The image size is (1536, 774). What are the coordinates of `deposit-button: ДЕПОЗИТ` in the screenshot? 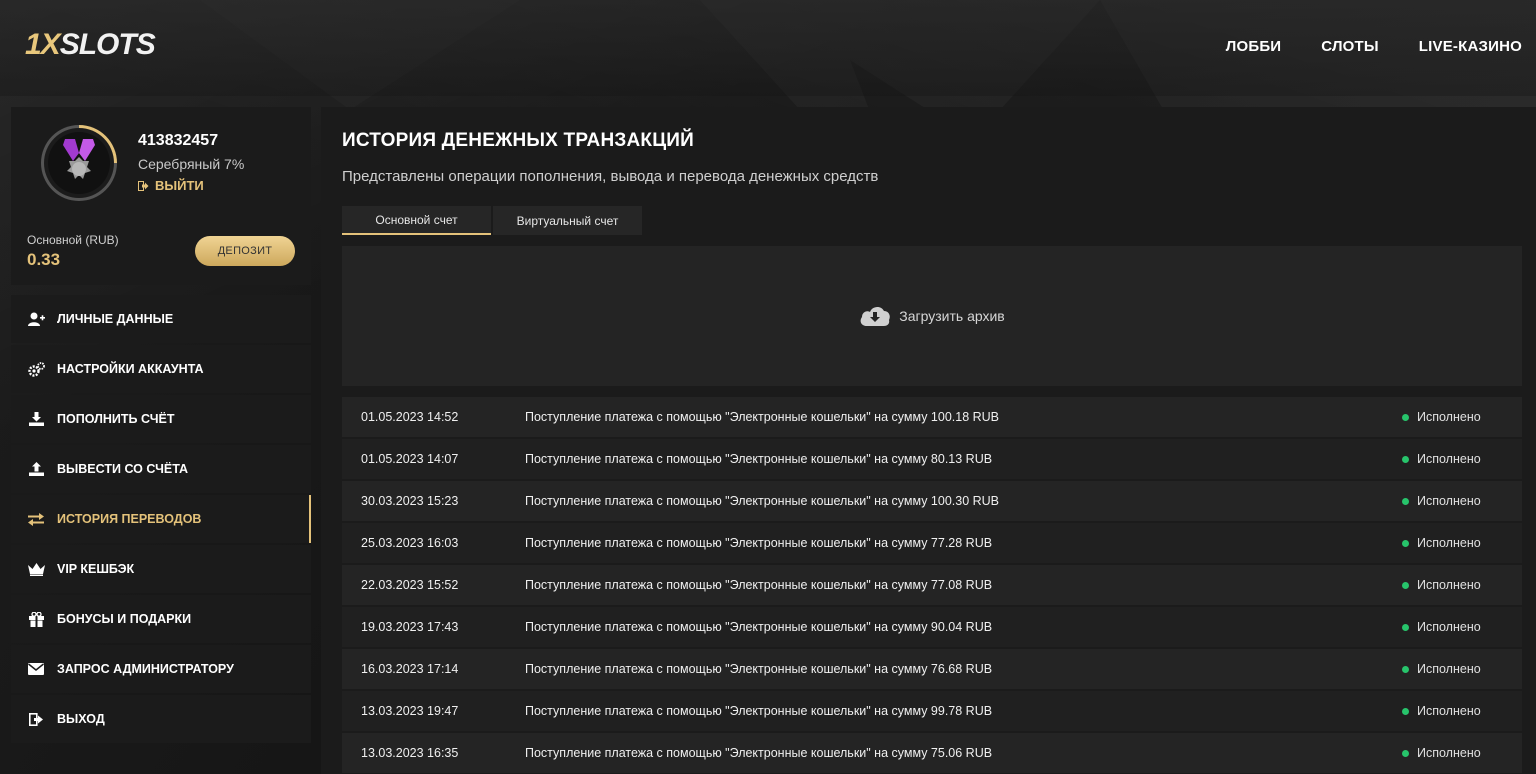 It's located at (245, 251).